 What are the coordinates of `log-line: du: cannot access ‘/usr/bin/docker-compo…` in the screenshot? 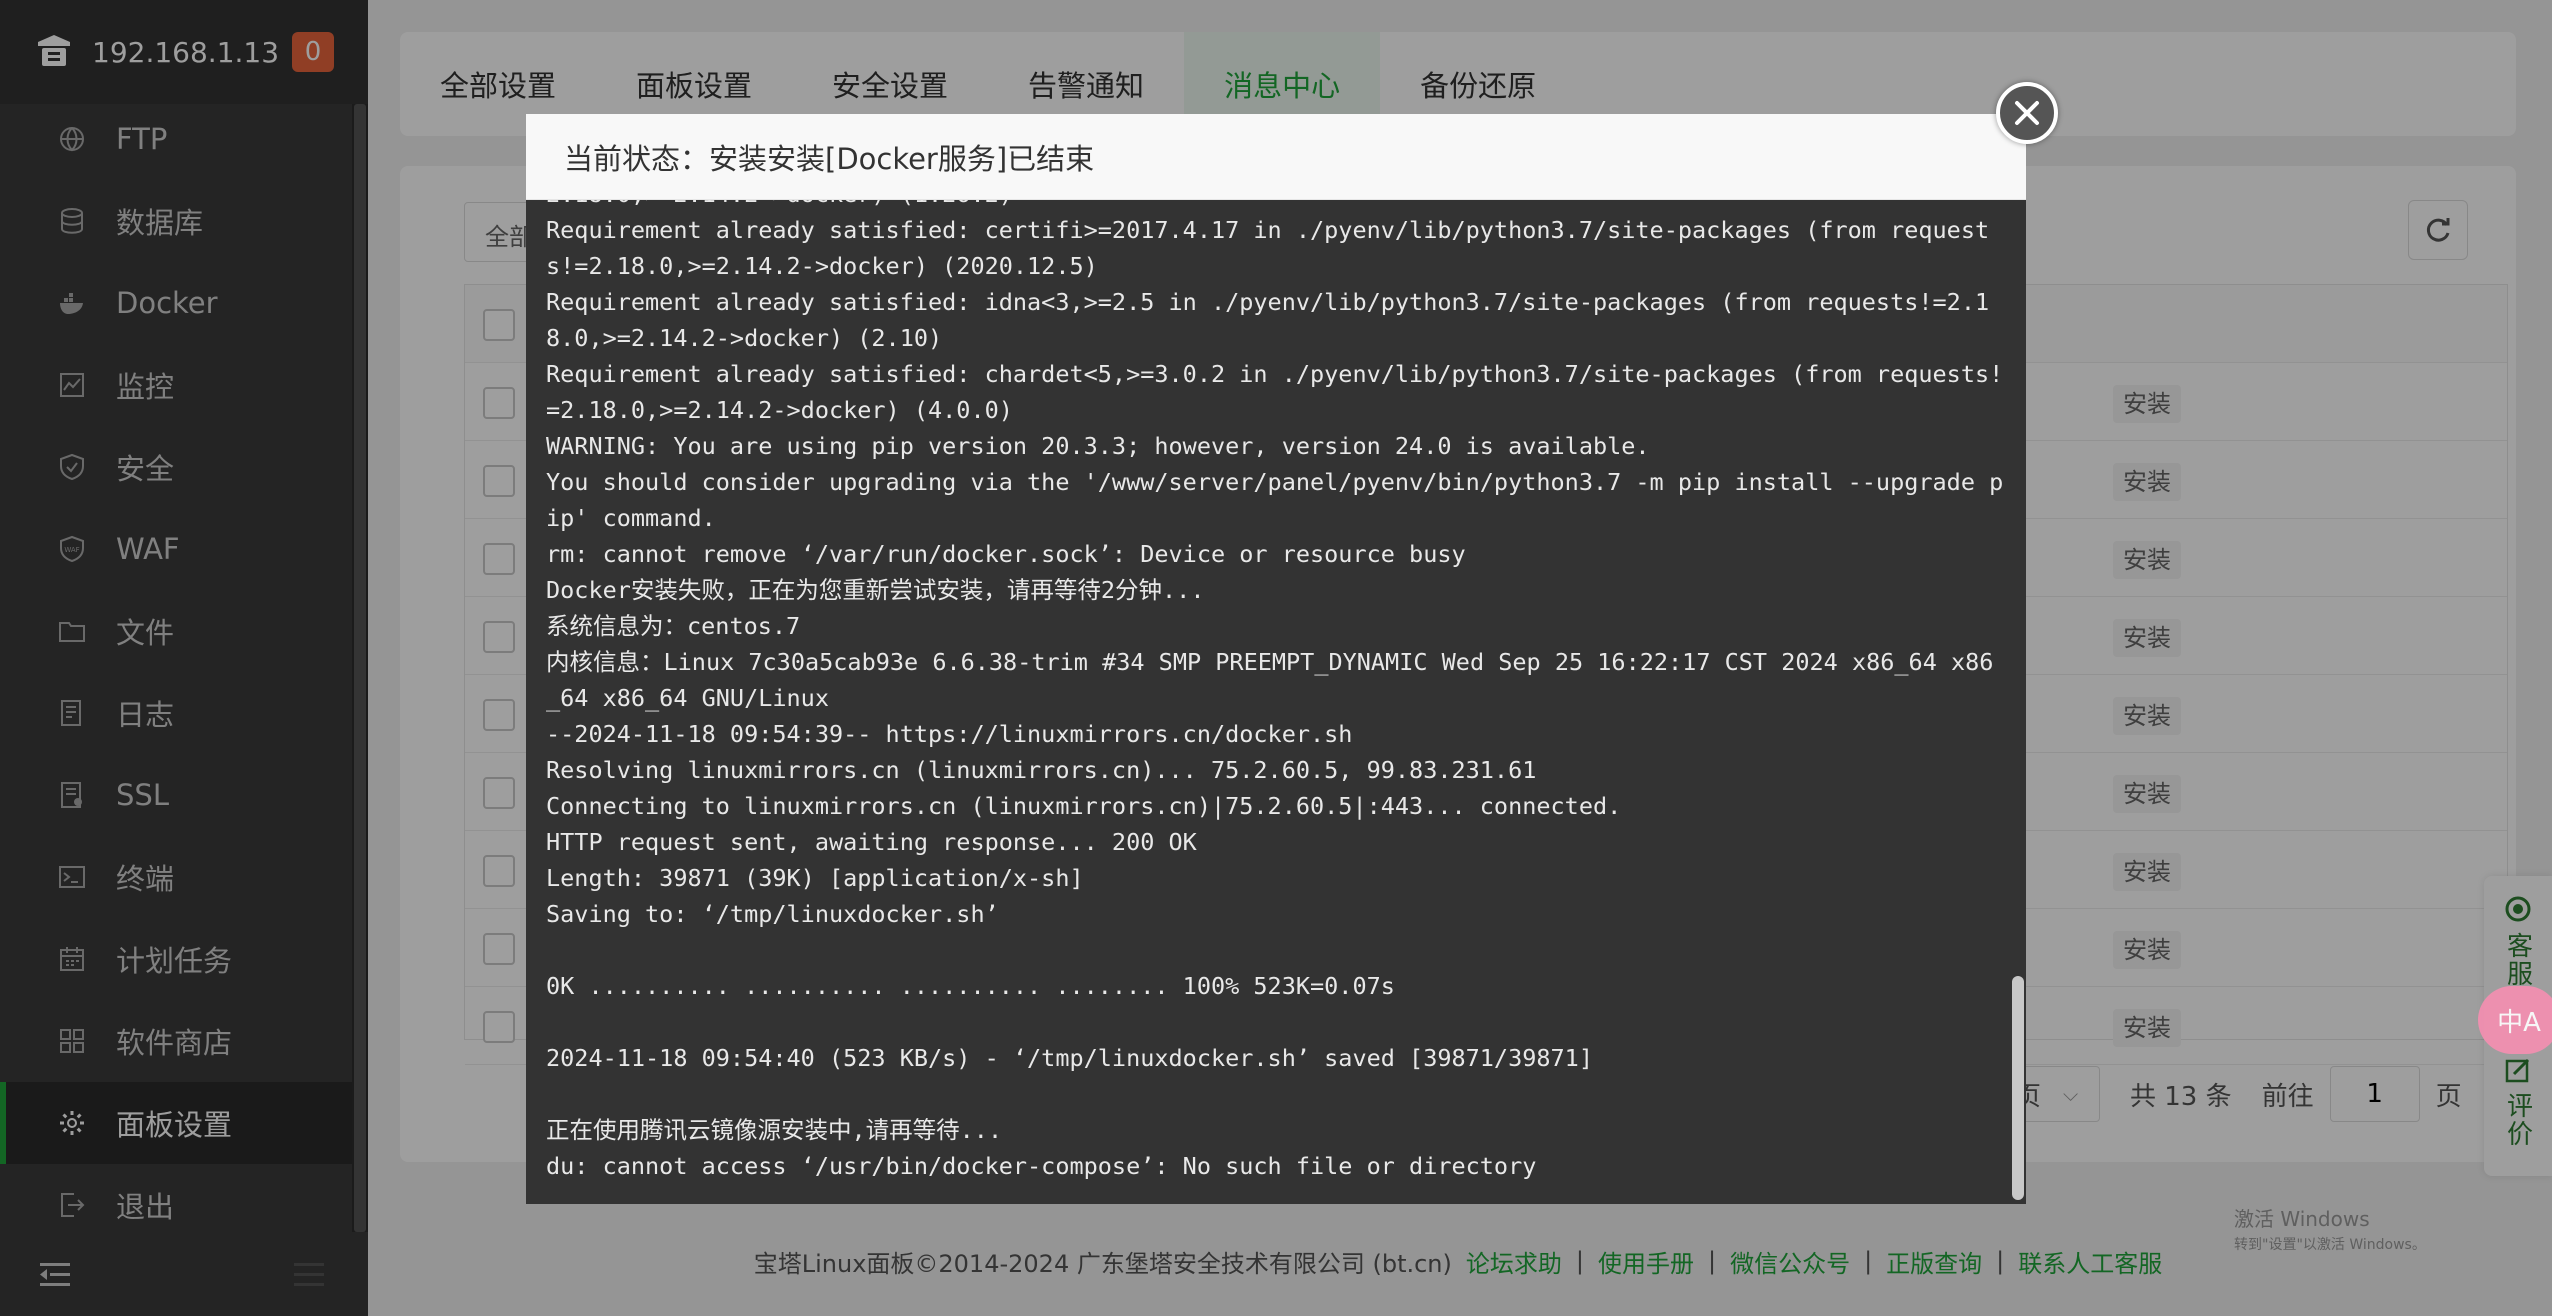 It's located at (1041, 1166).